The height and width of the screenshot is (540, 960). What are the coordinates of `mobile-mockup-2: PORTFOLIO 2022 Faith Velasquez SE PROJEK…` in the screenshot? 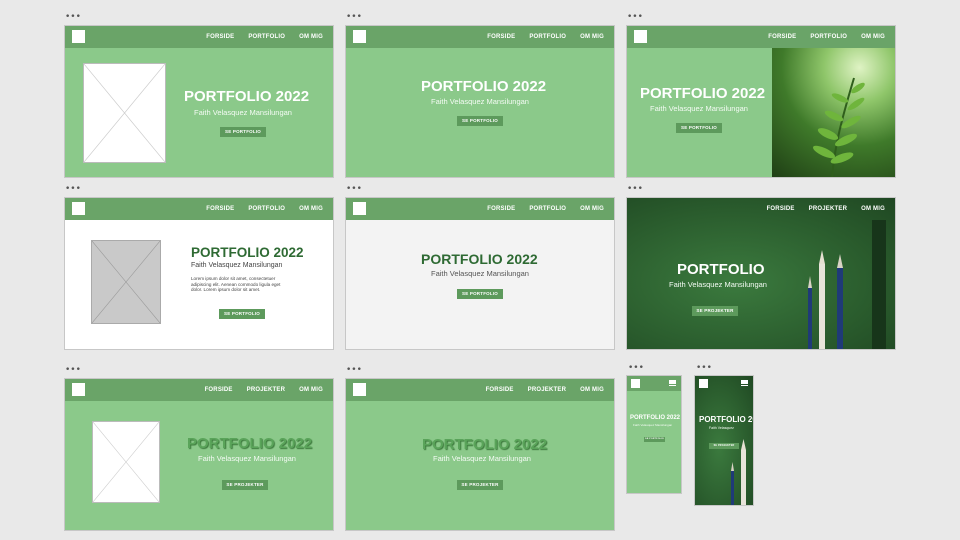 It's located at (724, 440).